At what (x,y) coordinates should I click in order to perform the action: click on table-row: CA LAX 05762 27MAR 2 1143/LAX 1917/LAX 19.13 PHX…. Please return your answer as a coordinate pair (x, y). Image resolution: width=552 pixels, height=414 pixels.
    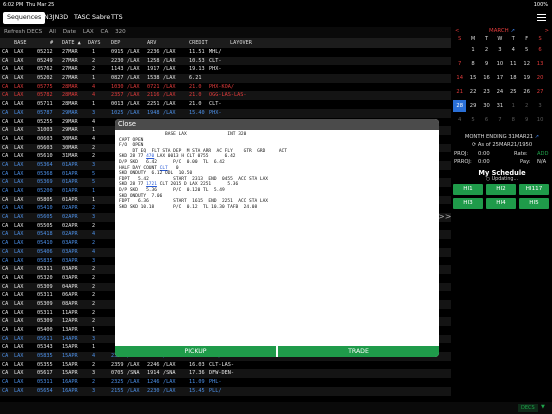
    Looking at the image, I should click on (225, 69).